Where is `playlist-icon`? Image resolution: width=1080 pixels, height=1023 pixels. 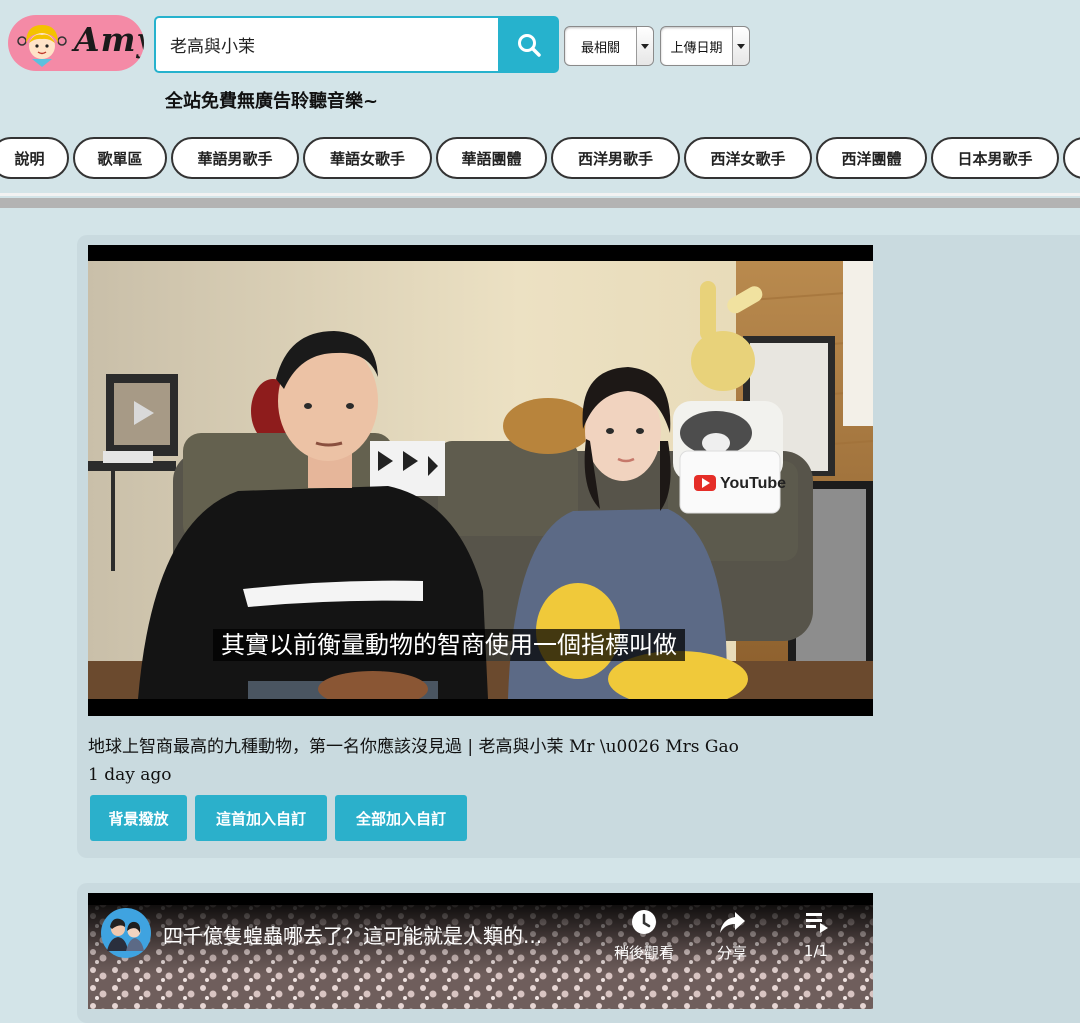
playlist-icon is located at coordinates (817, 923).